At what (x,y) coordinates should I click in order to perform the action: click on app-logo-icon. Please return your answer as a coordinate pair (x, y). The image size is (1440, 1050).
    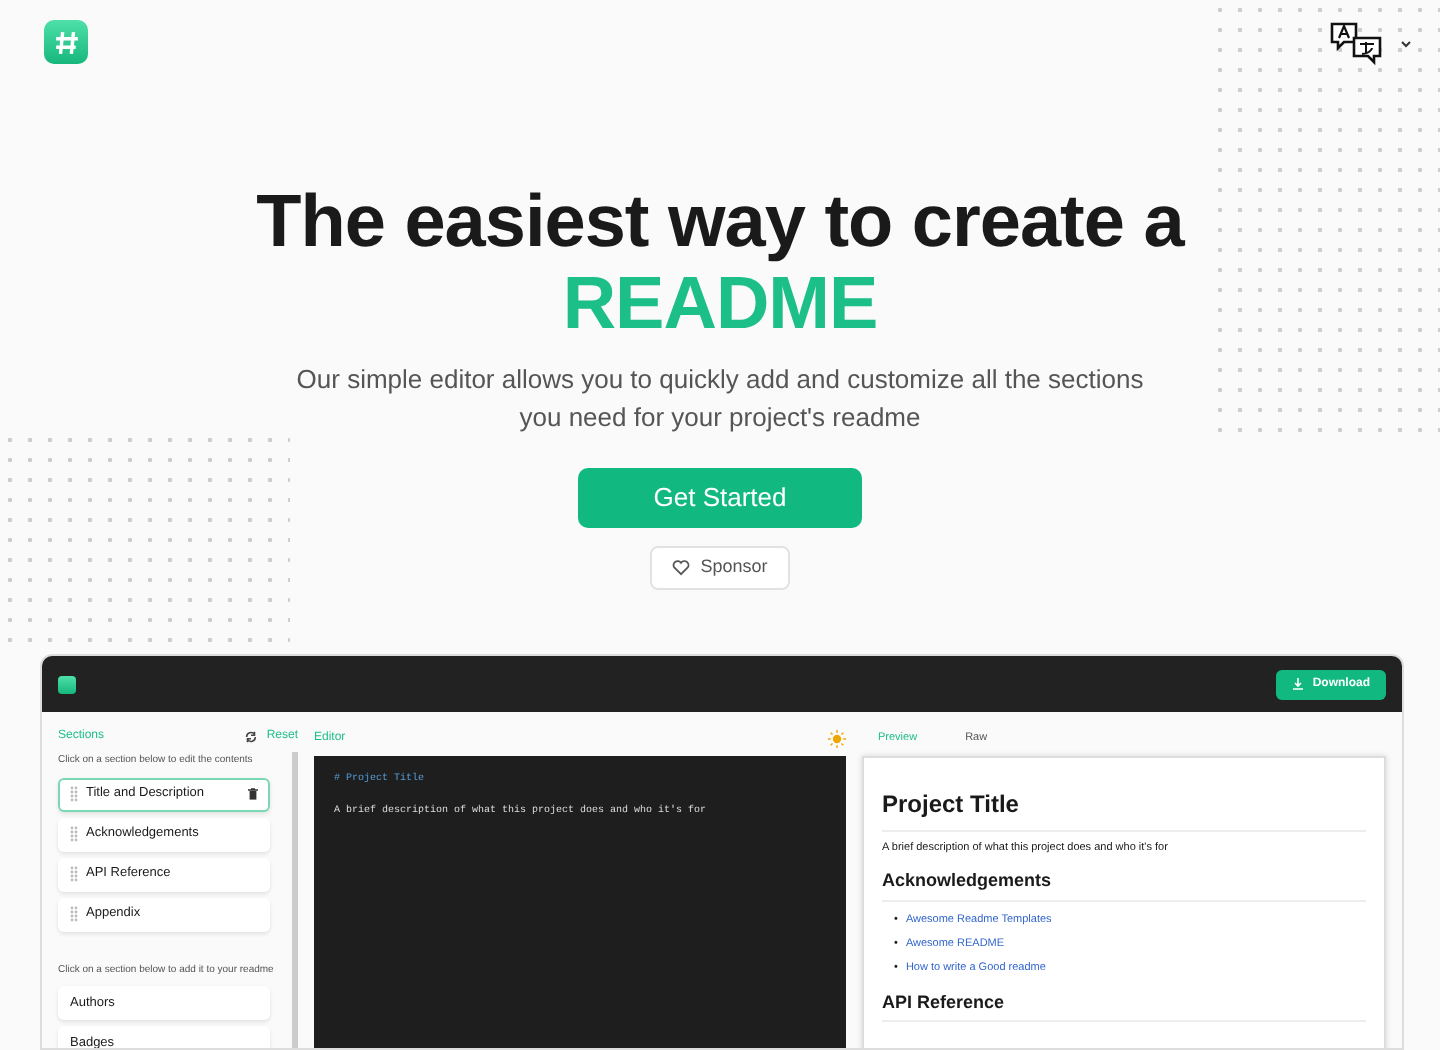
    Looking at the image, I should click on (67, 684).